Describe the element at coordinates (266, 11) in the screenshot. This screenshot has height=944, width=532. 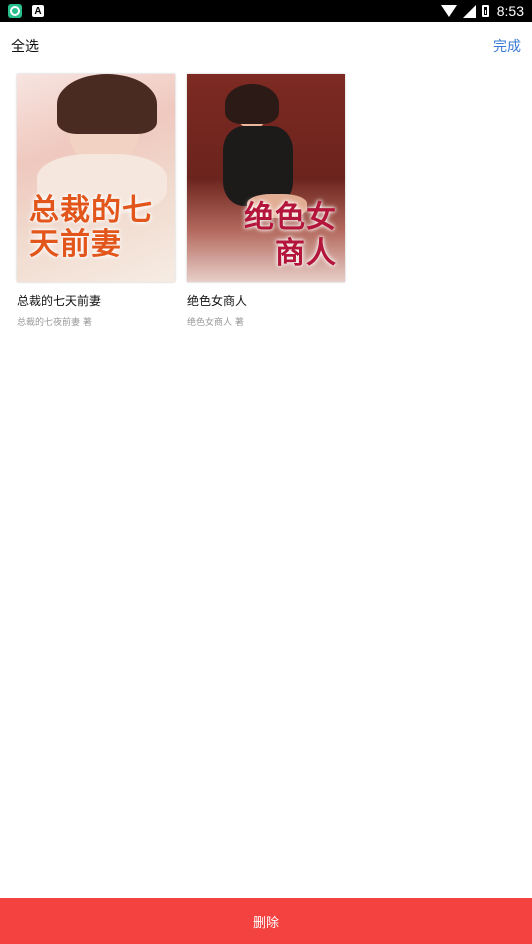
I see `status-bar: A 8:53` at that location.